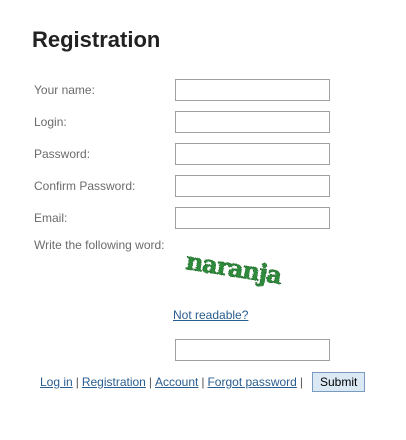 The image size is (406, 440). I want to click on login-input, so click(252, 122).